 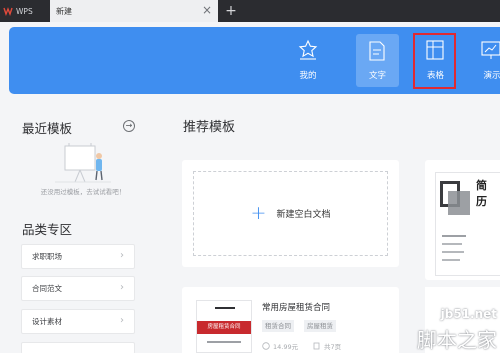 What do you see at coordinates (83, 163) in the screenshot?
I see `empty-board-illustration-icon` at bounding box center [83, 163].